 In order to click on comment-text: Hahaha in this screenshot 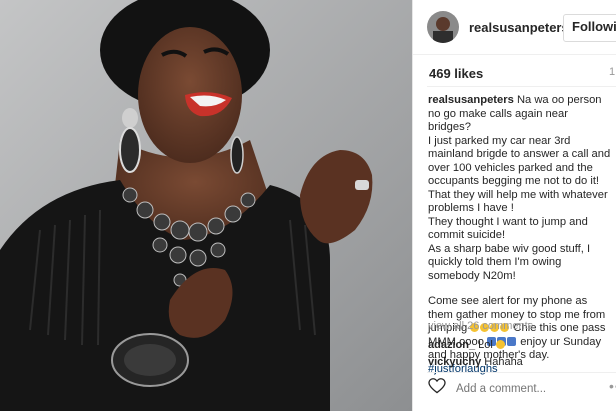, I will do `click(503, 362)`.